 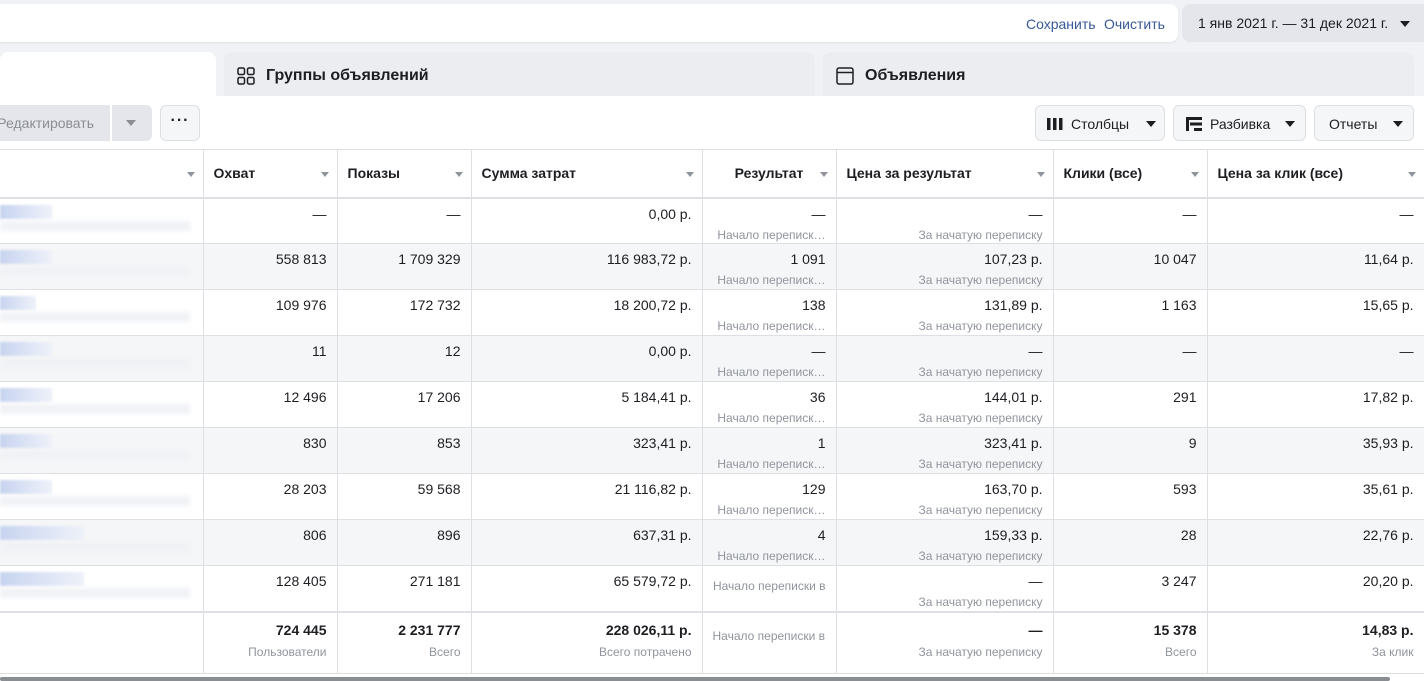 I want to click on cell-clicks: 9, so click(x=1130, y=450).